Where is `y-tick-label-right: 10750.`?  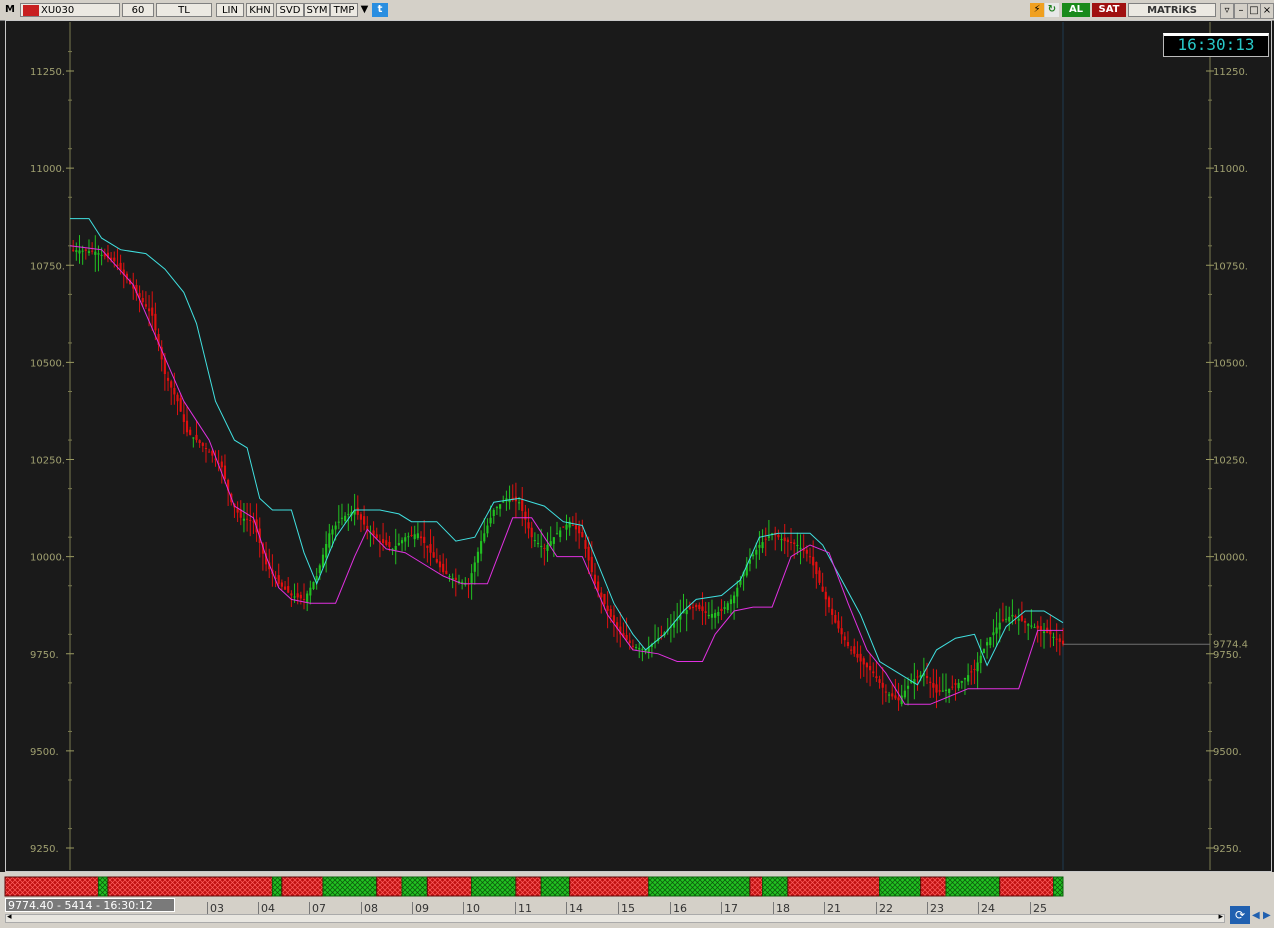
y-tick-label-right: 10750. is located at coordinates (1230, 266).